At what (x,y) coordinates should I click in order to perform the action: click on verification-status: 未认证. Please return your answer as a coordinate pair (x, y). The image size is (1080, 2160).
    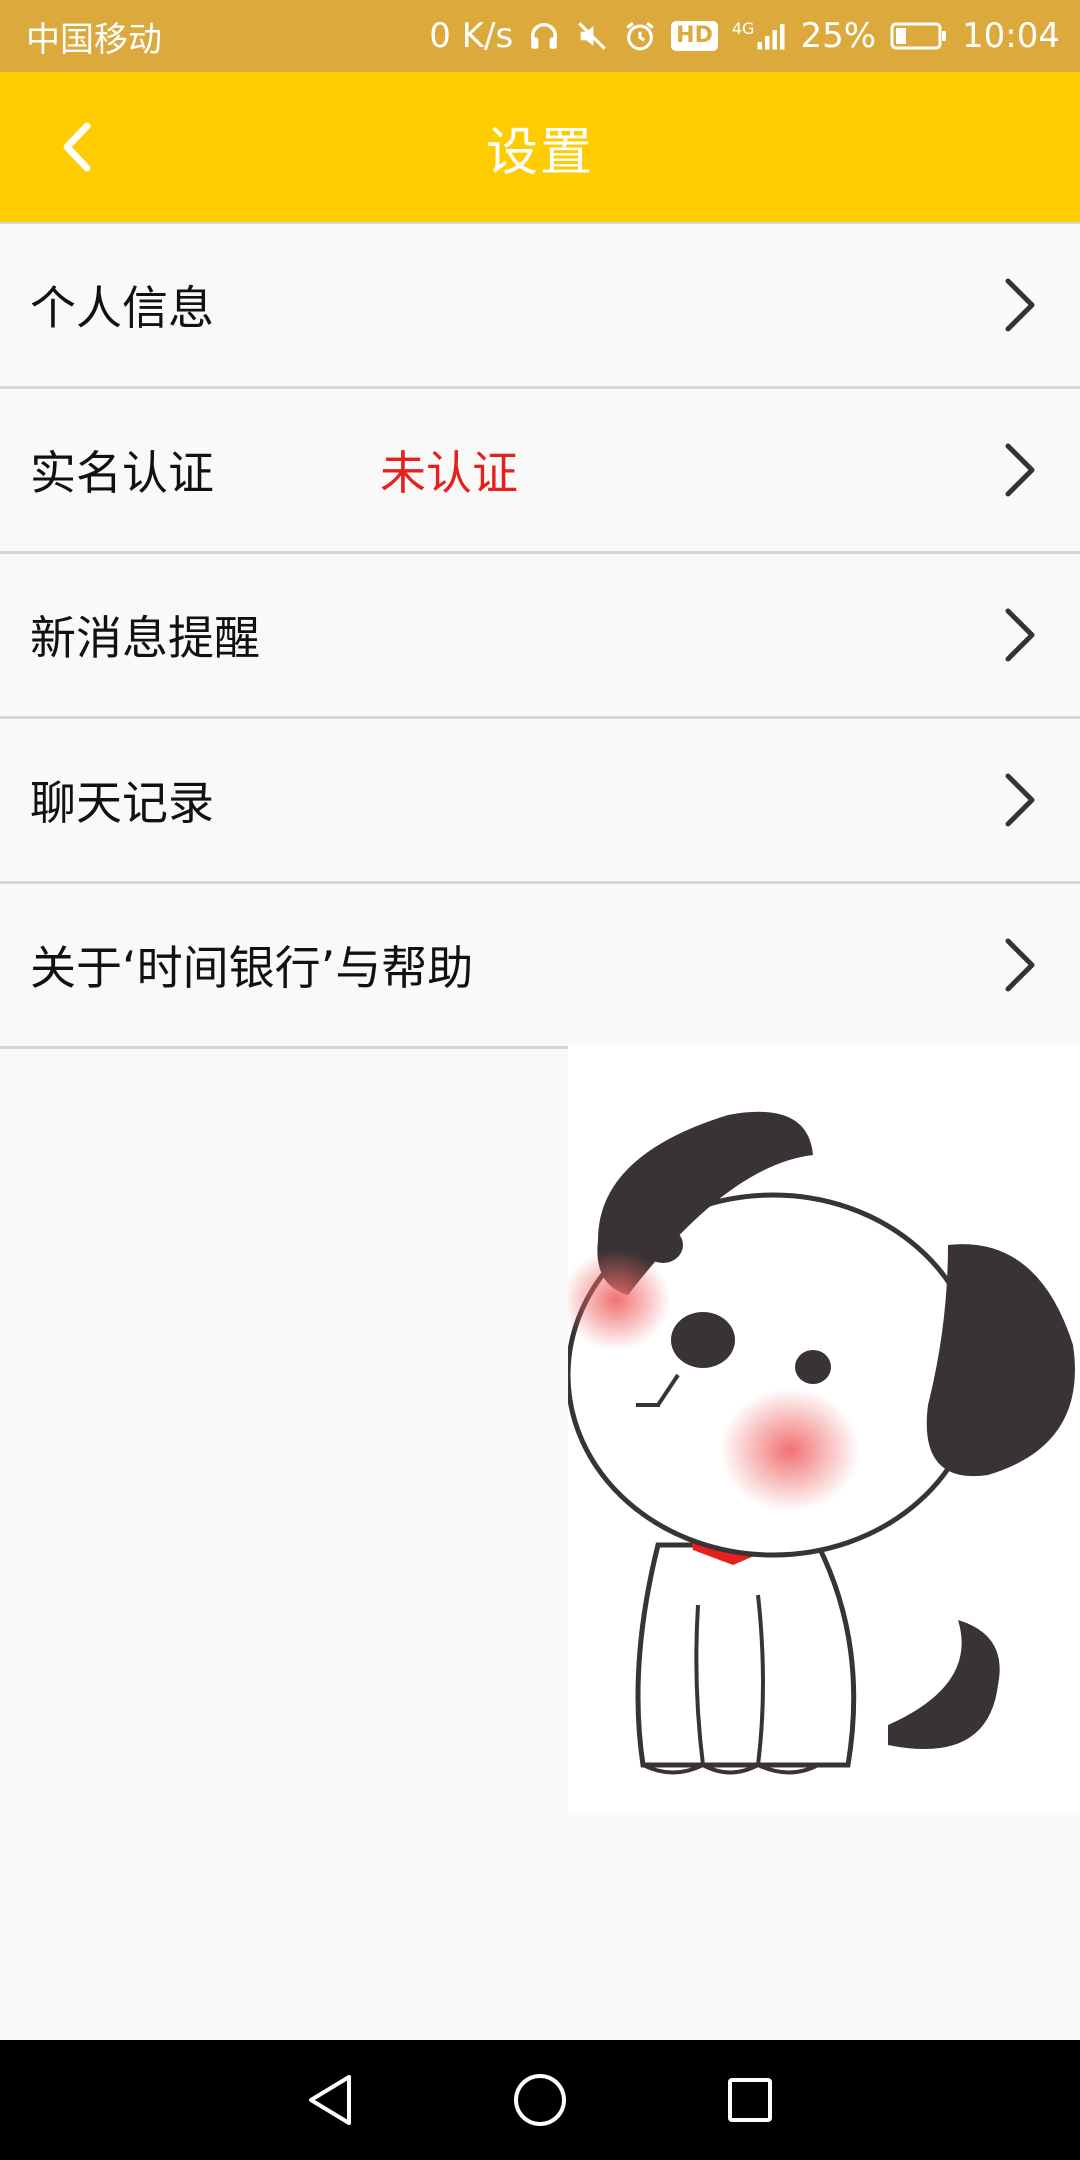
    Looking at the image, I should click on (449, 473).